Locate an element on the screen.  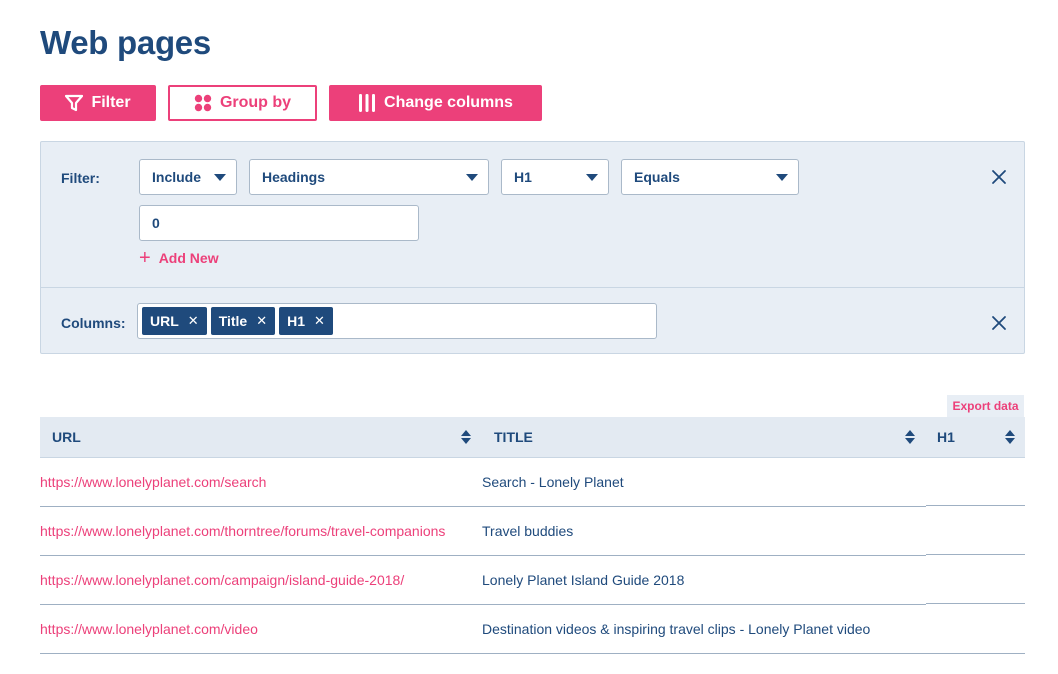
funnel-icon is located at coordinates (74, 103).